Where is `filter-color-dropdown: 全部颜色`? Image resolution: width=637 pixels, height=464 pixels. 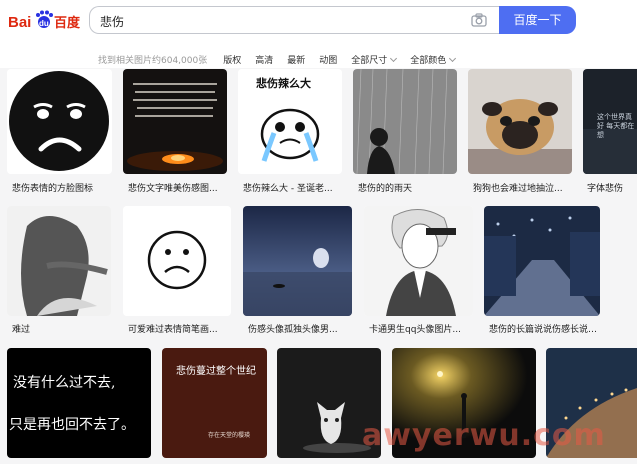 filter-color-dropdown: 全部颜色 is located at coordinates (433, 59).